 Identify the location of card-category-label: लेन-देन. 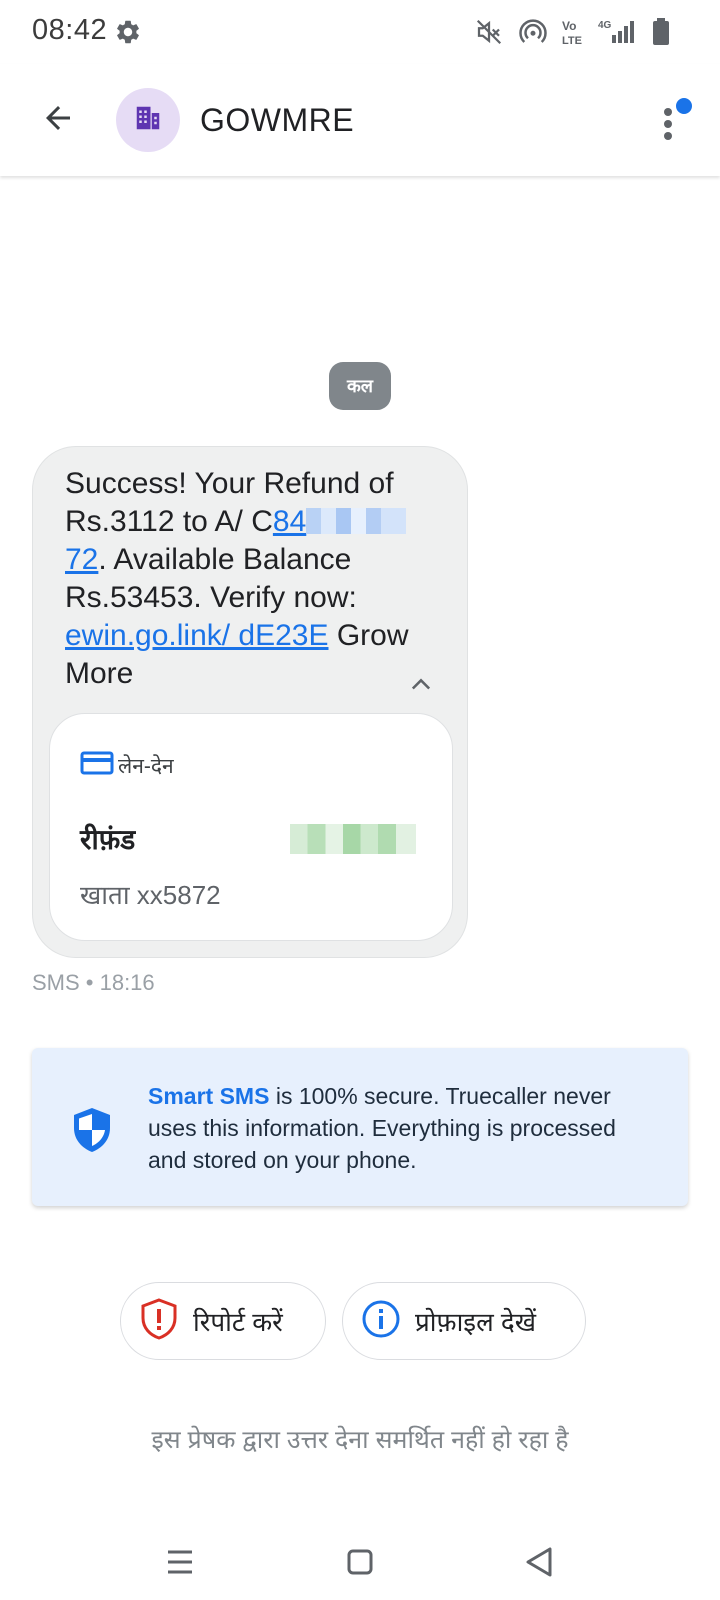
(146, 766).